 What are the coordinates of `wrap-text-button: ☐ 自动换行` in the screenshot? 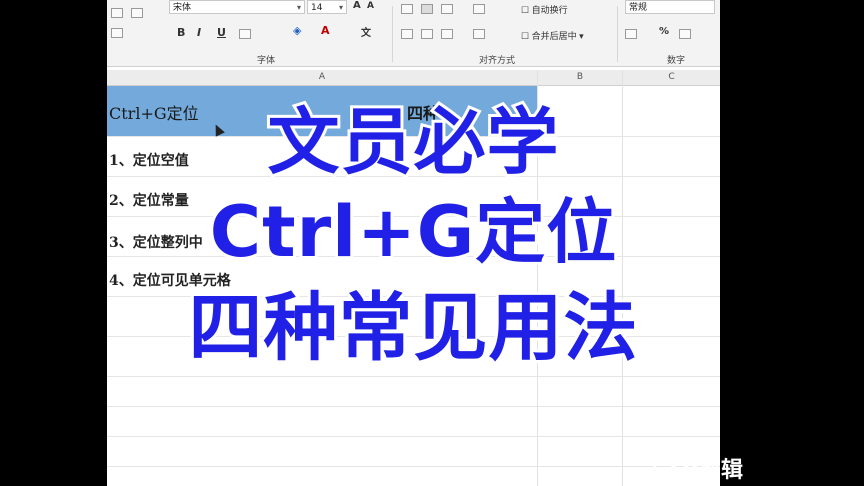 It's located at (544, 9).